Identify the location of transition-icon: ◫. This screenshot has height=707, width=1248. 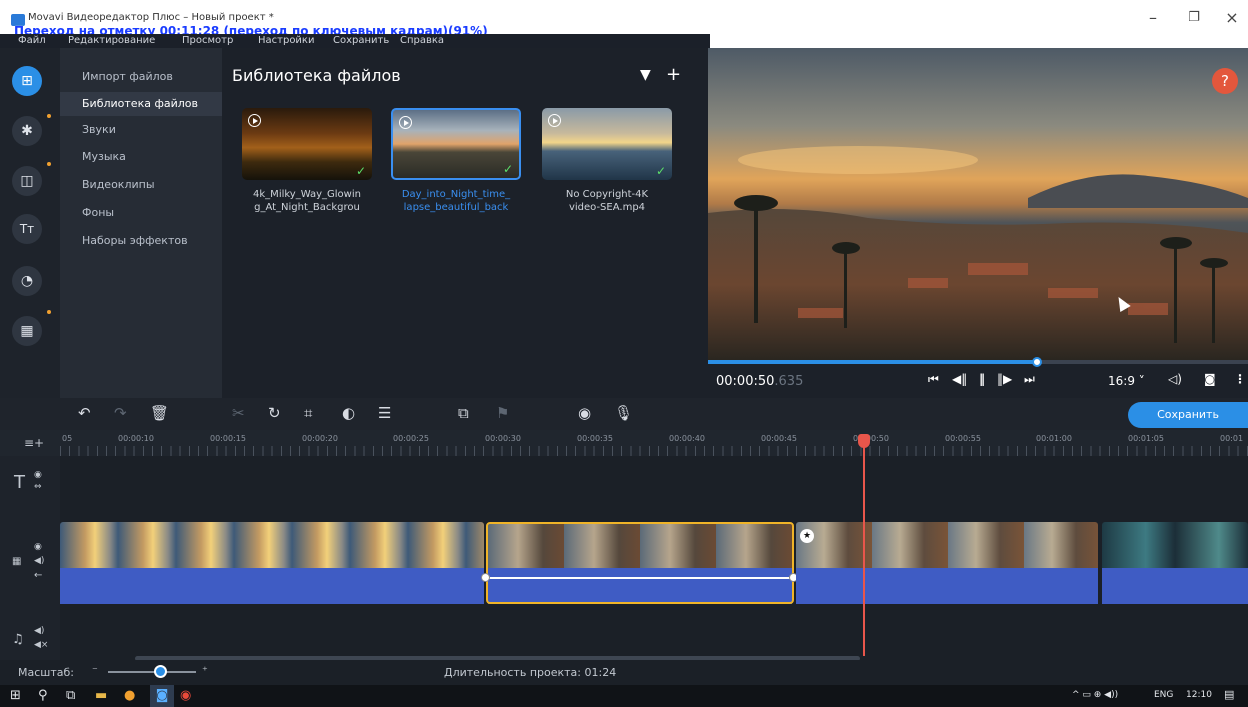
(27, 181).